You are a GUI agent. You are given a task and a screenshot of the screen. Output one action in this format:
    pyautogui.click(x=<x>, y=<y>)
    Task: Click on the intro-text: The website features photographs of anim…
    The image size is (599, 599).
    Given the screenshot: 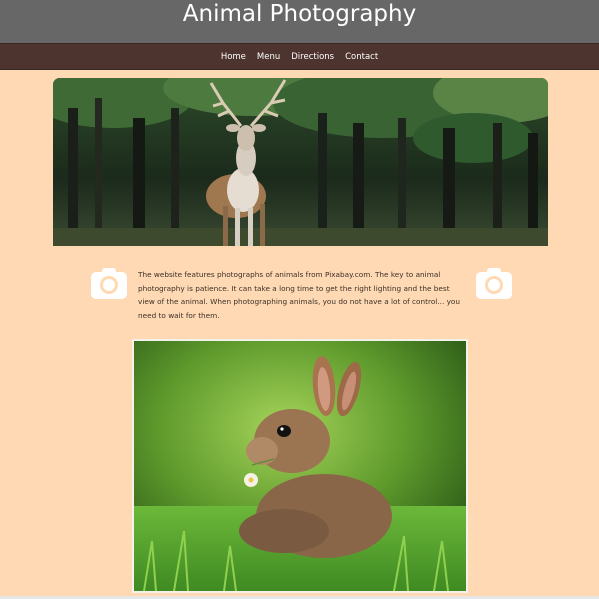 What is the action you would take?
    pyautogui.click(x=299, y=295)
    